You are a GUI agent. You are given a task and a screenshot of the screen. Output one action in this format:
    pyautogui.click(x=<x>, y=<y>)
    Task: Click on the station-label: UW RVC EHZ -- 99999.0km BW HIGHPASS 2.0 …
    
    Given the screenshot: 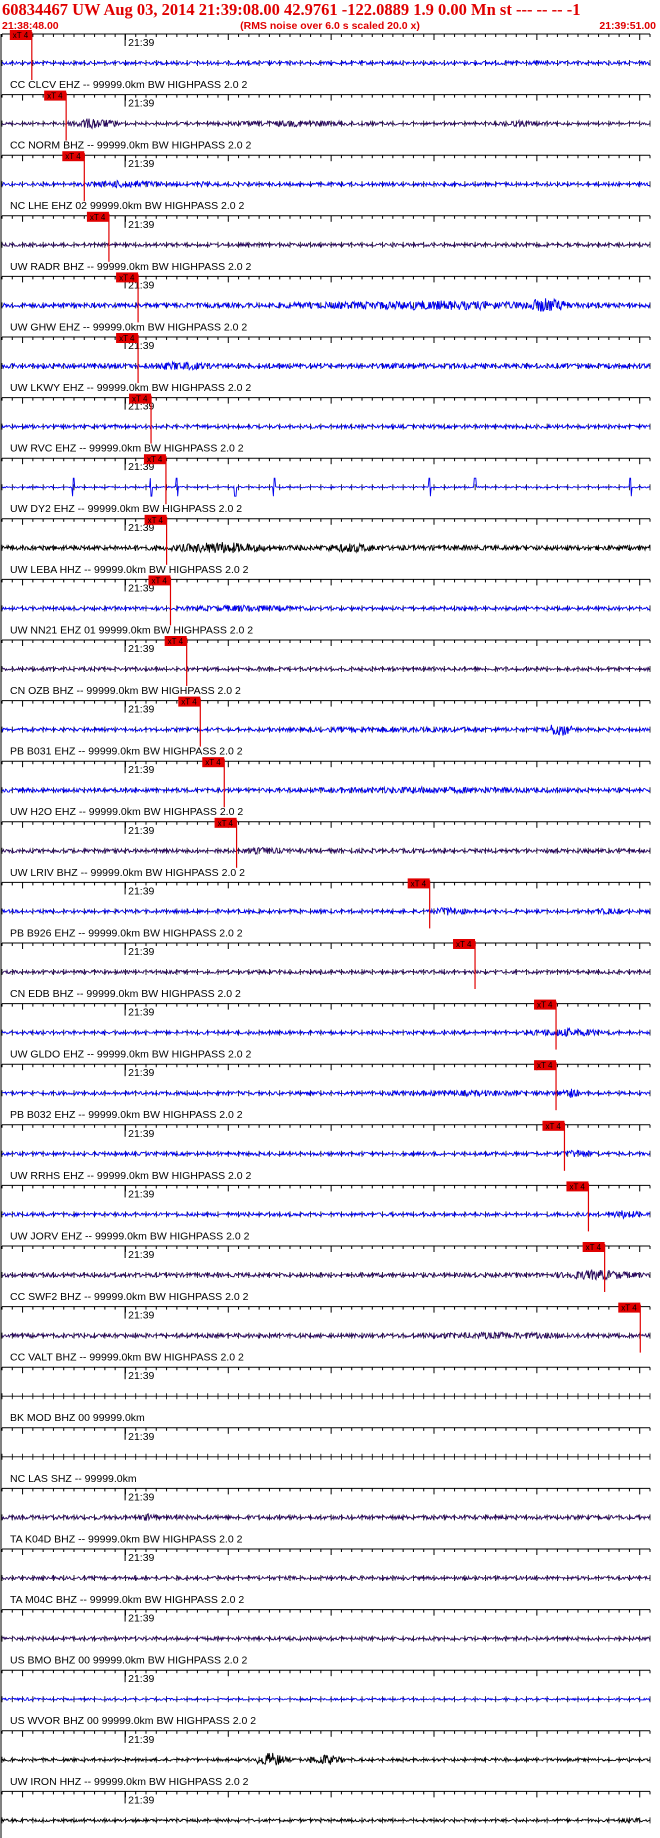 What is the action you would take?
    pyautogui.click(x=127, y=449)
    